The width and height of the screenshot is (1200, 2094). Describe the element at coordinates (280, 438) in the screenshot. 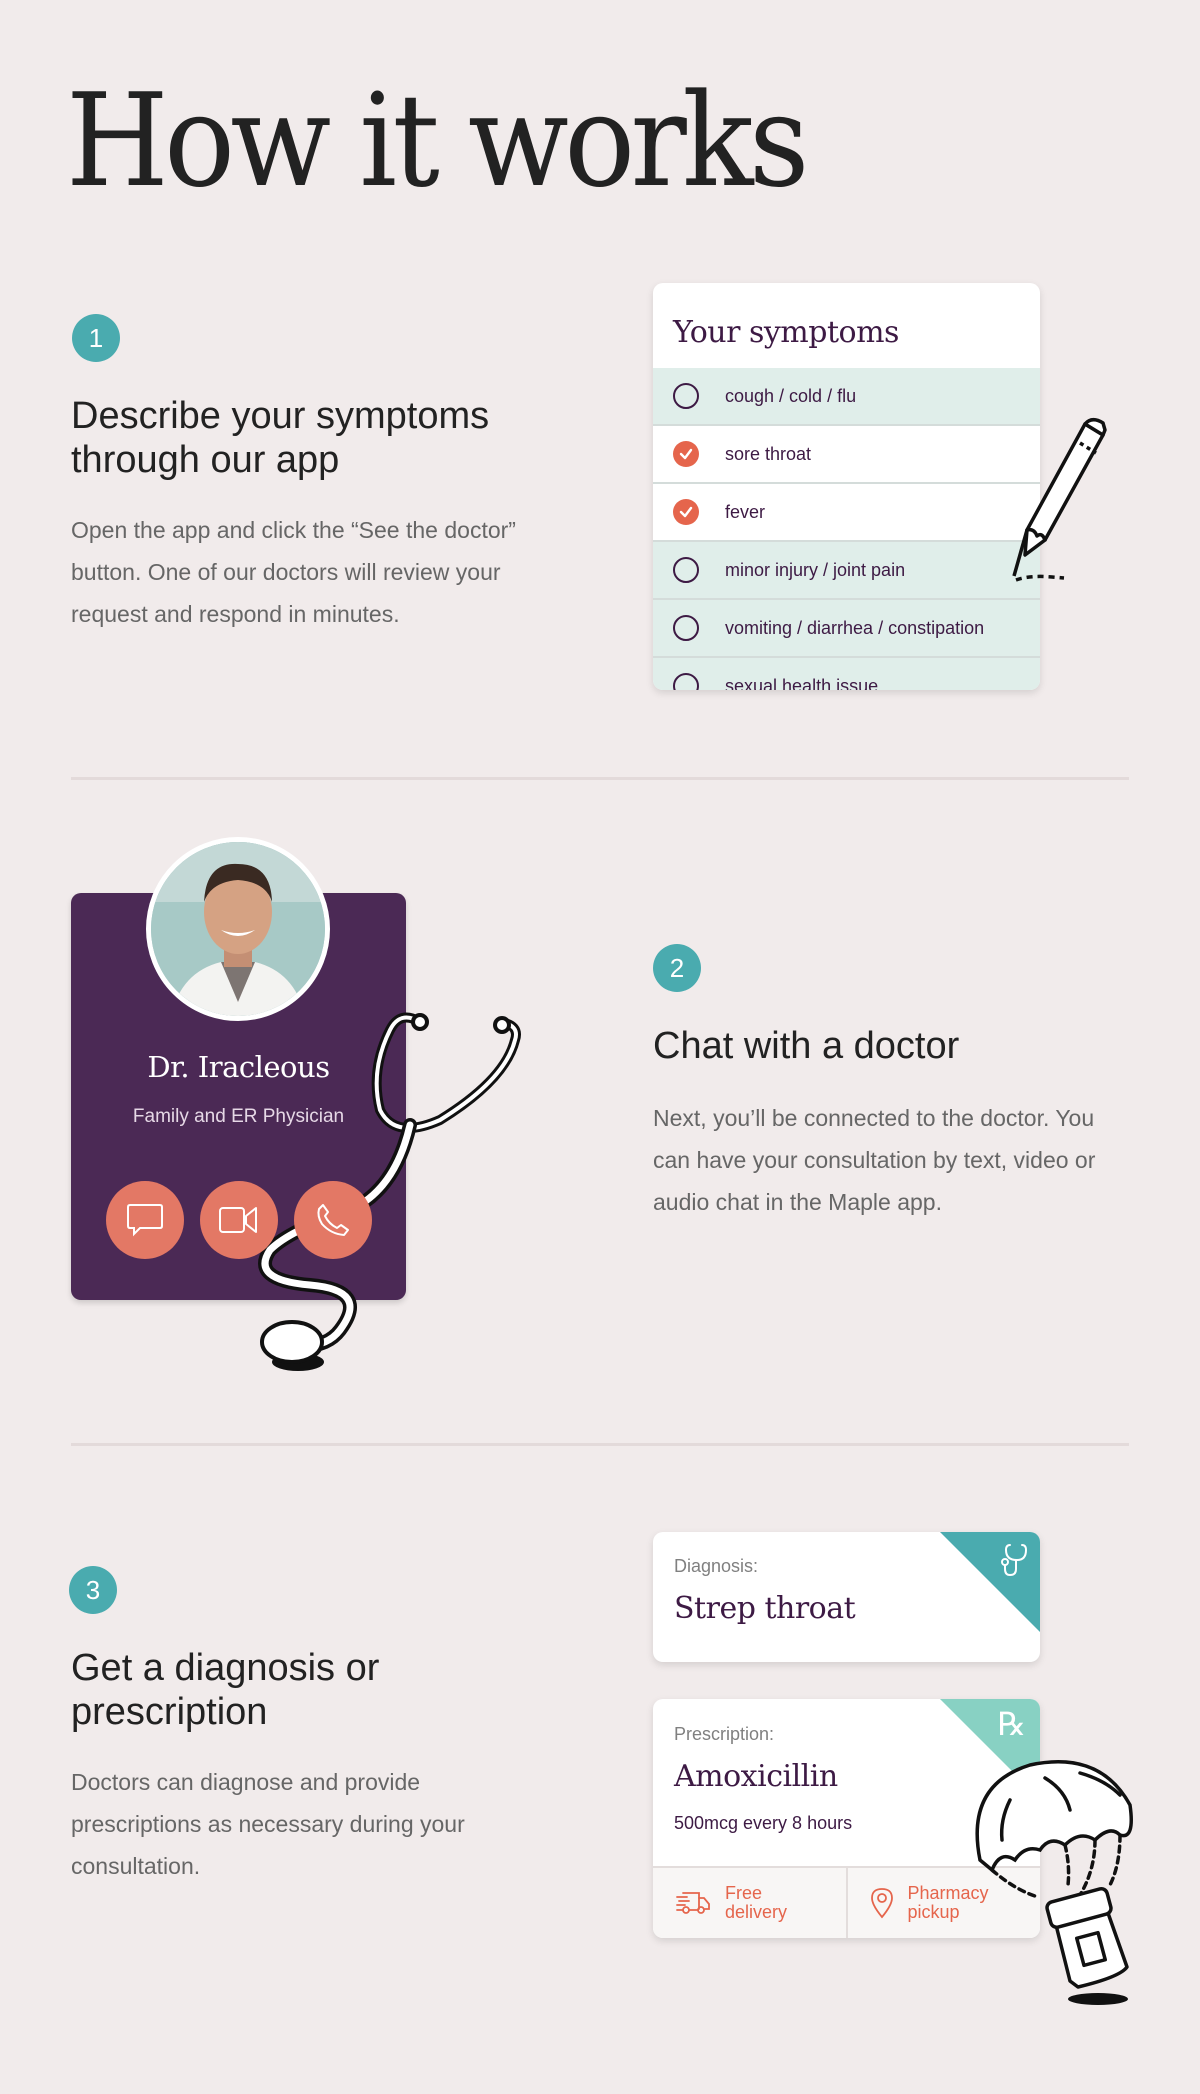

I see `step-1-title: Describe your symptoms through our app` at that location.